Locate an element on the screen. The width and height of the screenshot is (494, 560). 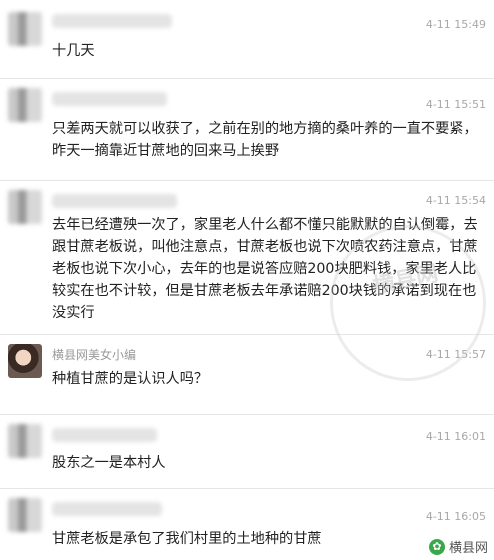
brand-label: 横县网 is located at coordinates (468, 548).